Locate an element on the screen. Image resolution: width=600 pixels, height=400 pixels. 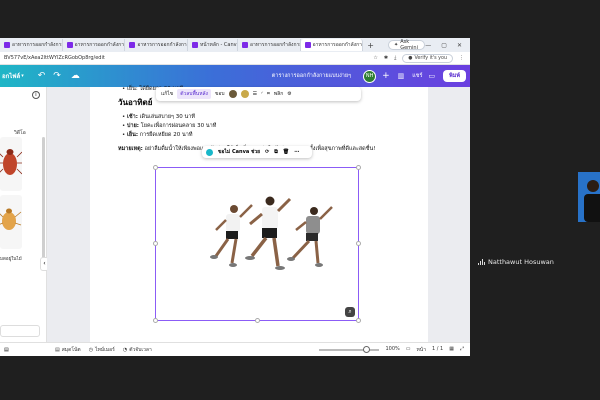
stopwatch-button: ◔ ตัวจับเวลา is located at coordinates (137, 350).